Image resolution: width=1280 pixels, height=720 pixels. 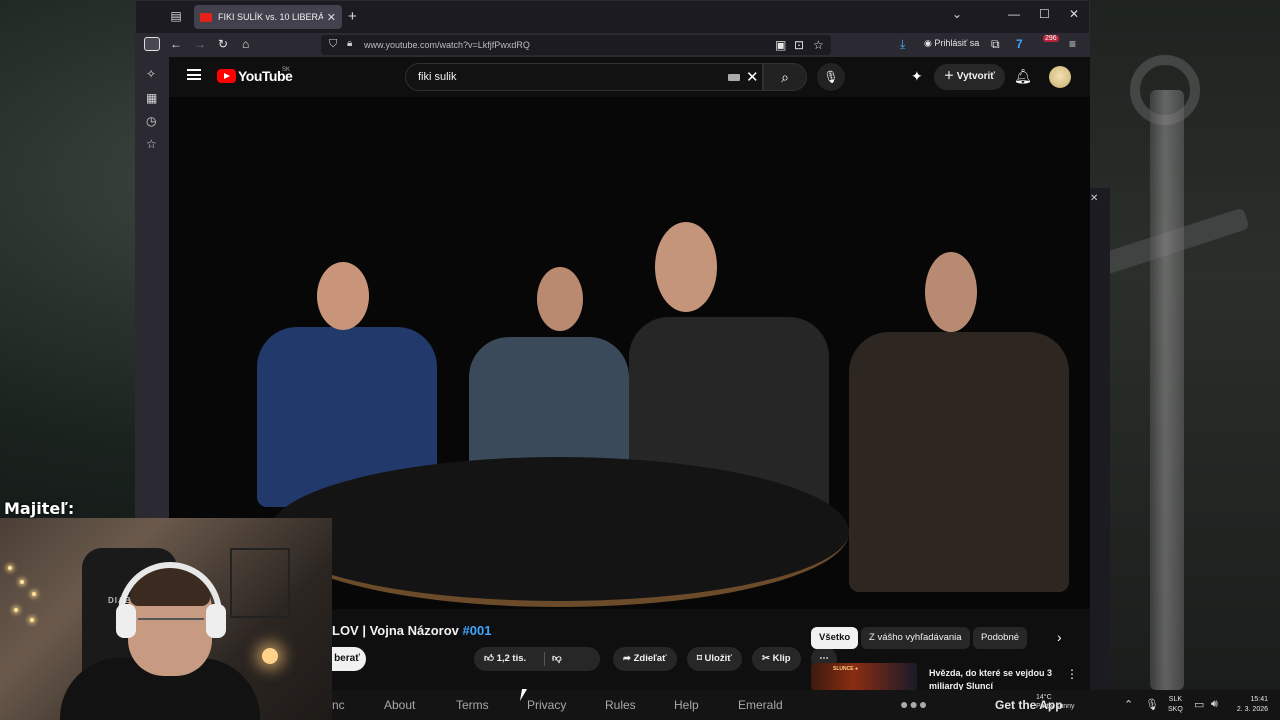 I want to click on footer-link-privacy: Privacy, so click(x=546, y=705).